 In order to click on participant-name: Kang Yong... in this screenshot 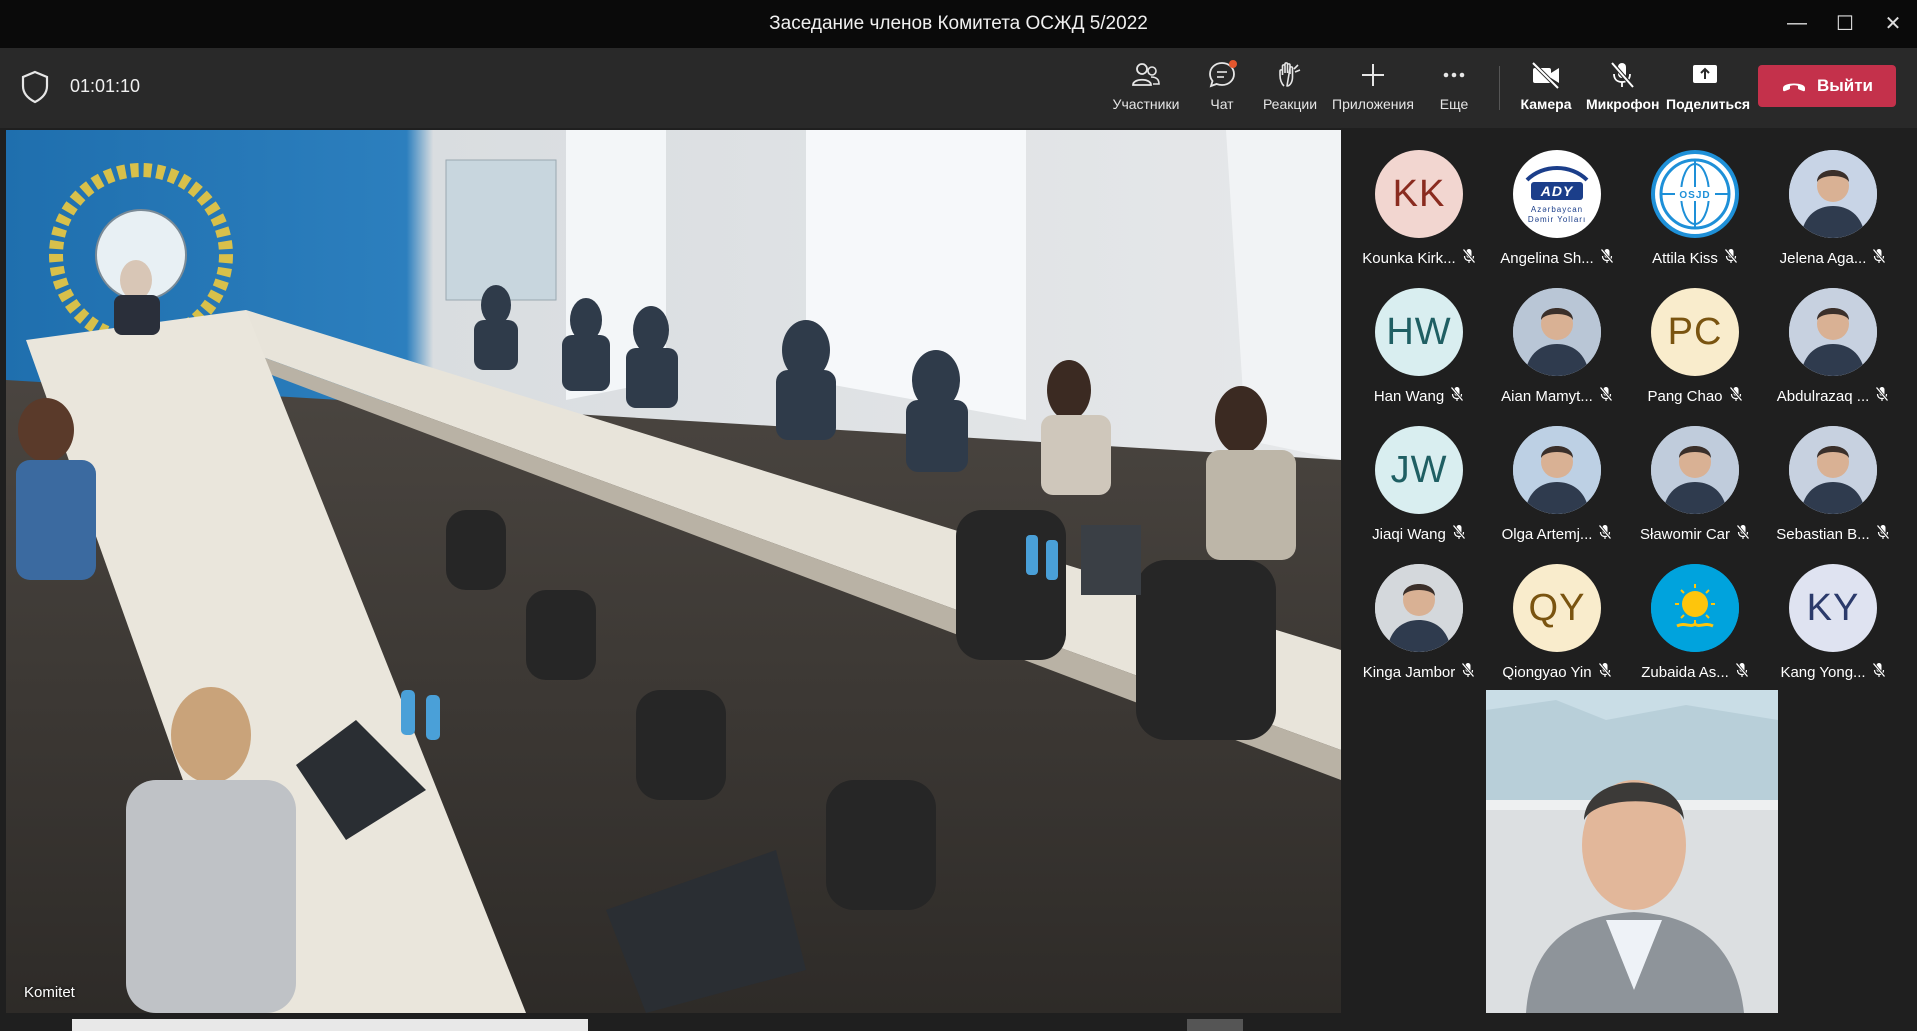, I will do `click(1823, 672)`.